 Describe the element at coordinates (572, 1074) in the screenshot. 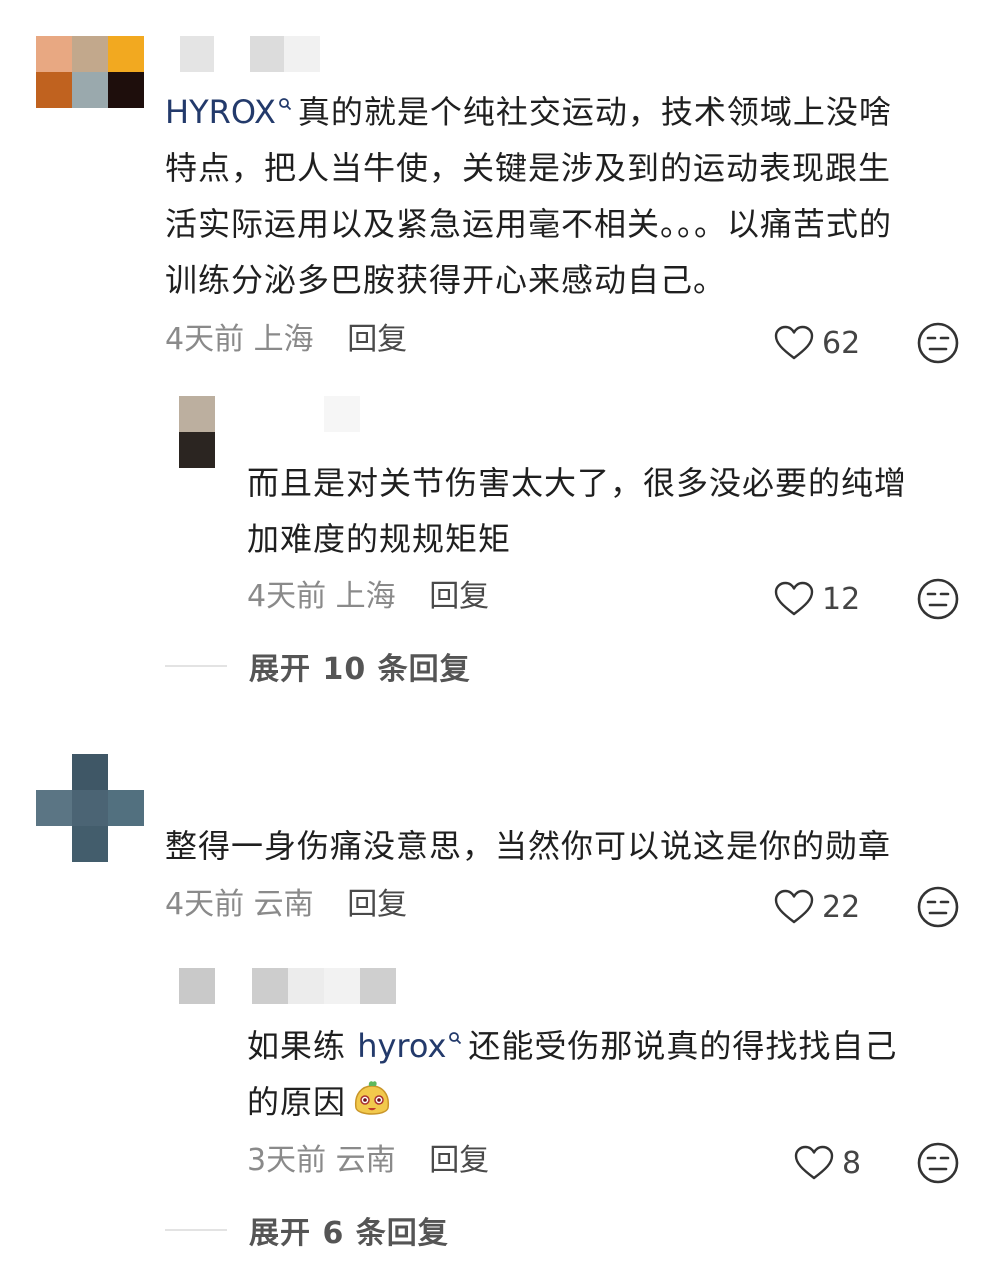

I see `reply-text: 如果练 hyrox 还能受伤那说真的得找找自己 的原因` at that location.